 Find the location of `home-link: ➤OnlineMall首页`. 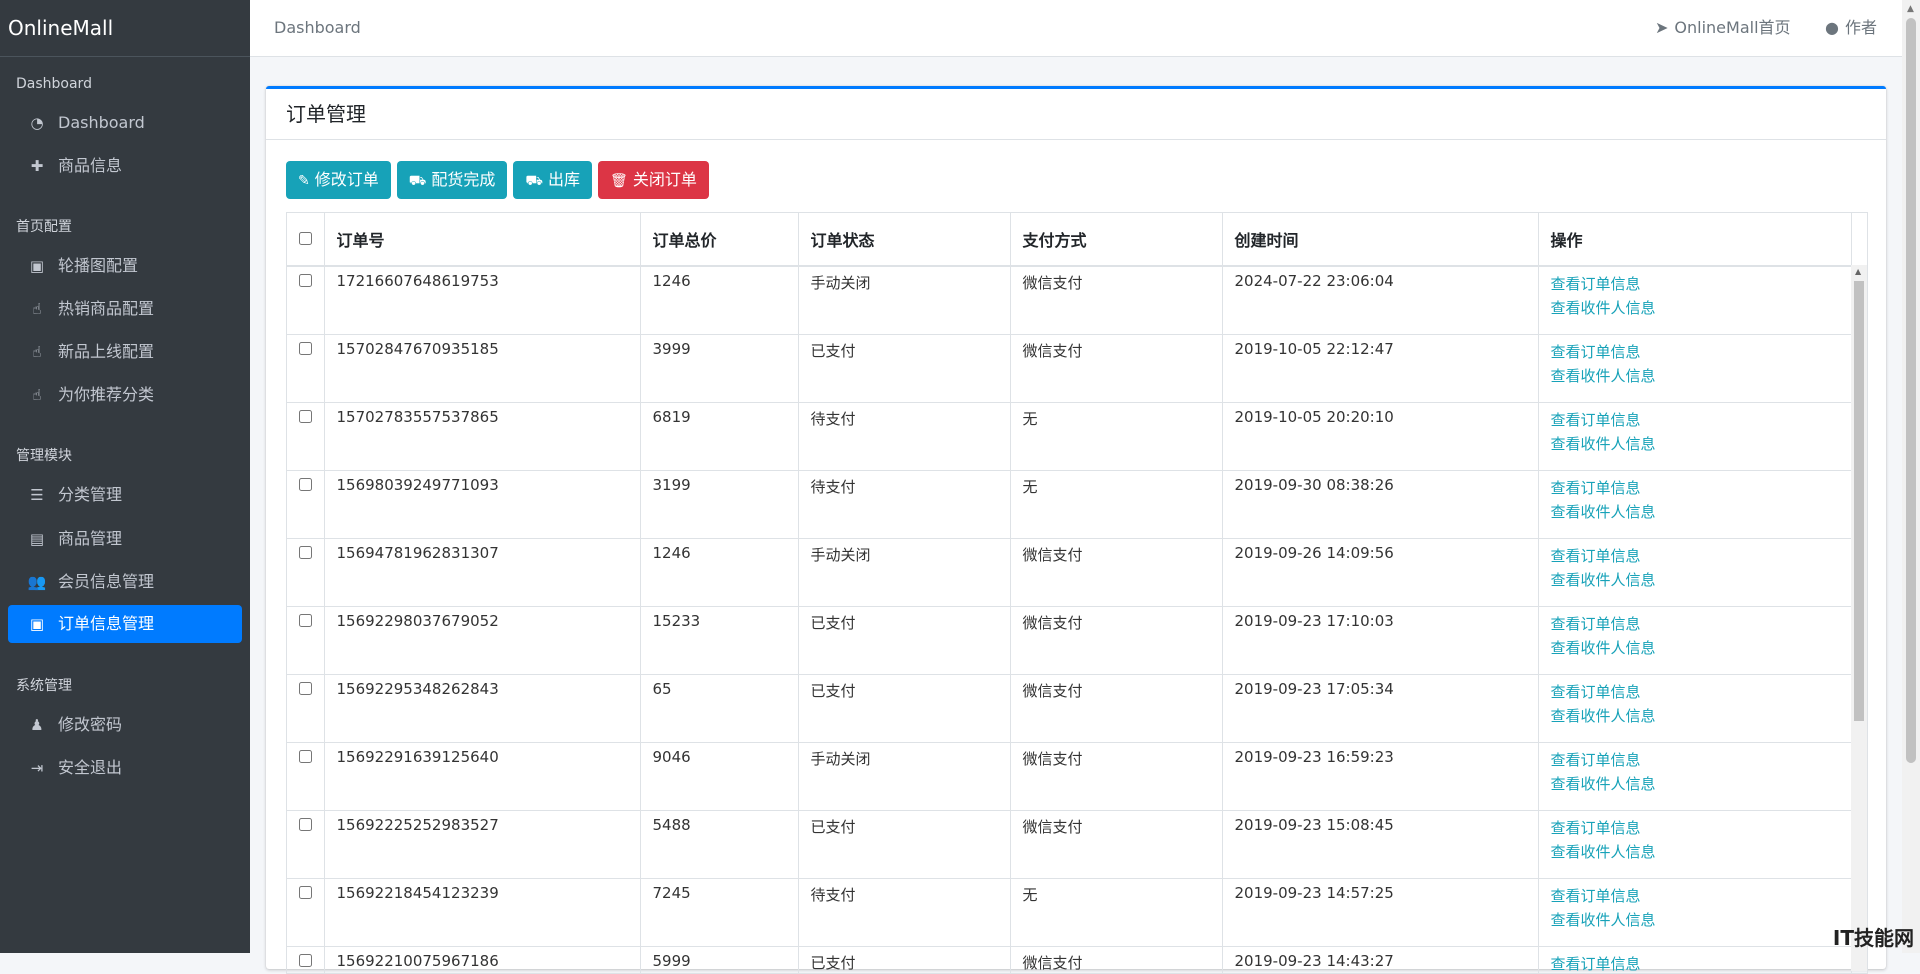

home-link: ➤OnlineMall首页 is located at coordinates (1723, 28).